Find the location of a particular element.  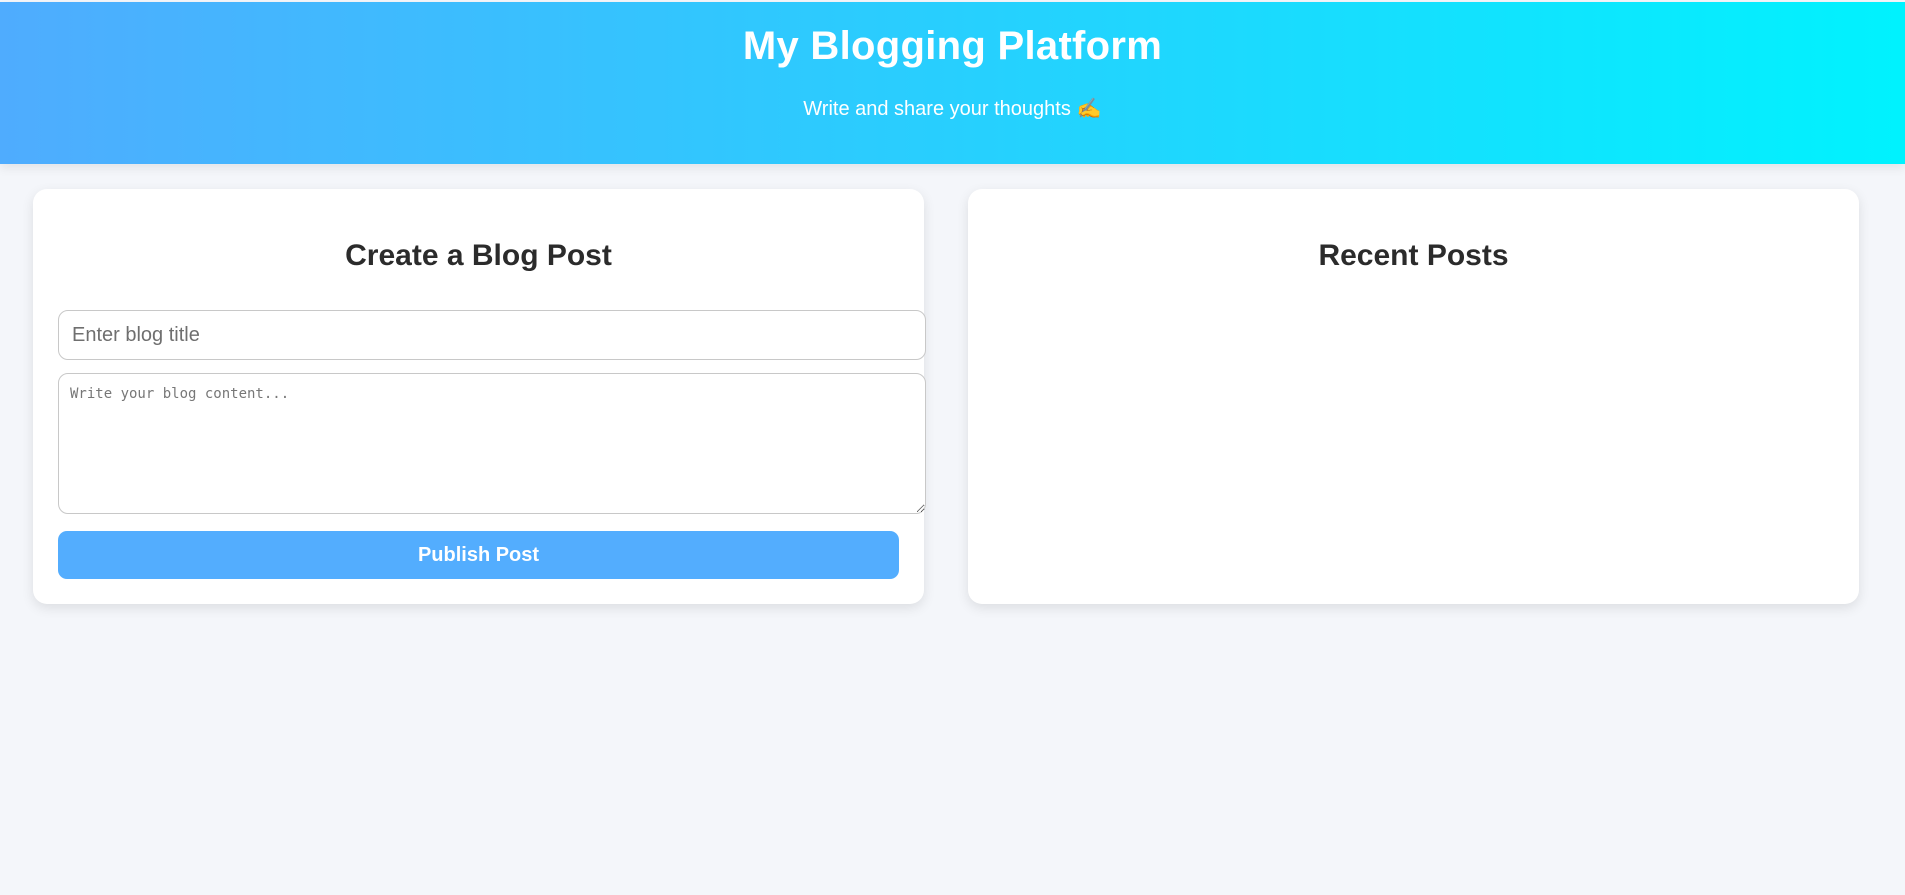

subtitle-text: Write and share your thoughts is located at coordinates (937, 109).